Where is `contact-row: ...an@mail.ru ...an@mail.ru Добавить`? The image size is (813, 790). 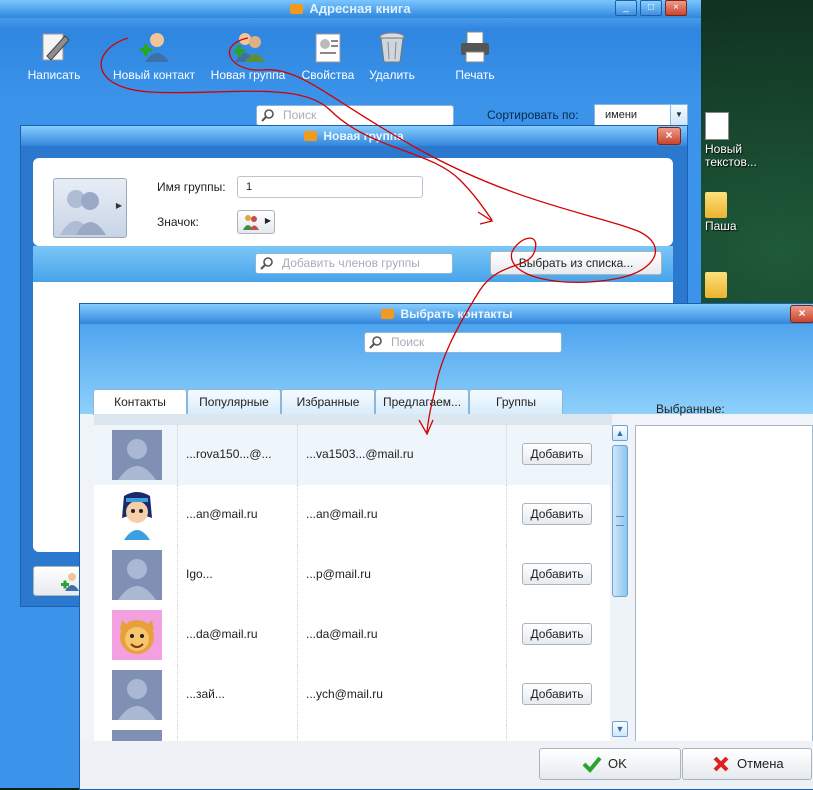
contact-row: ...an@mail.ru ...an@mail.ru Добавить is located at coordinates (352, 515).